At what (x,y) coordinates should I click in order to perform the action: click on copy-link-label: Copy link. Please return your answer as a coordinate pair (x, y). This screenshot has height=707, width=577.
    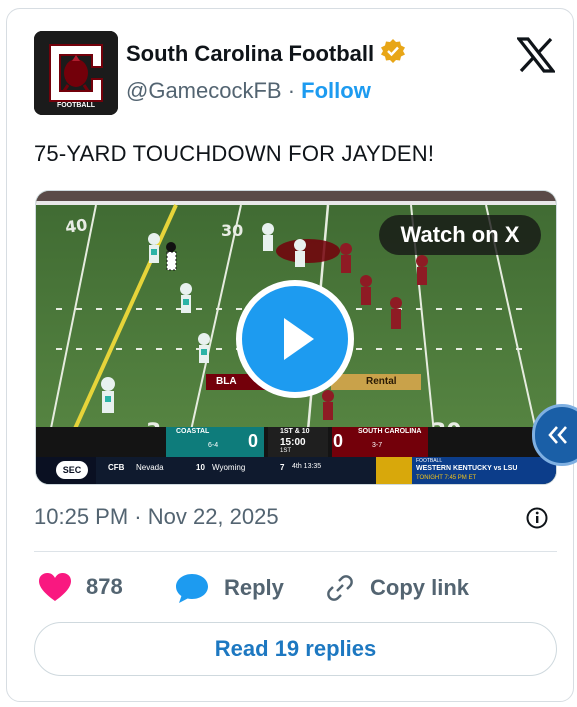
    Looking at the image, I should click on (420, 587).